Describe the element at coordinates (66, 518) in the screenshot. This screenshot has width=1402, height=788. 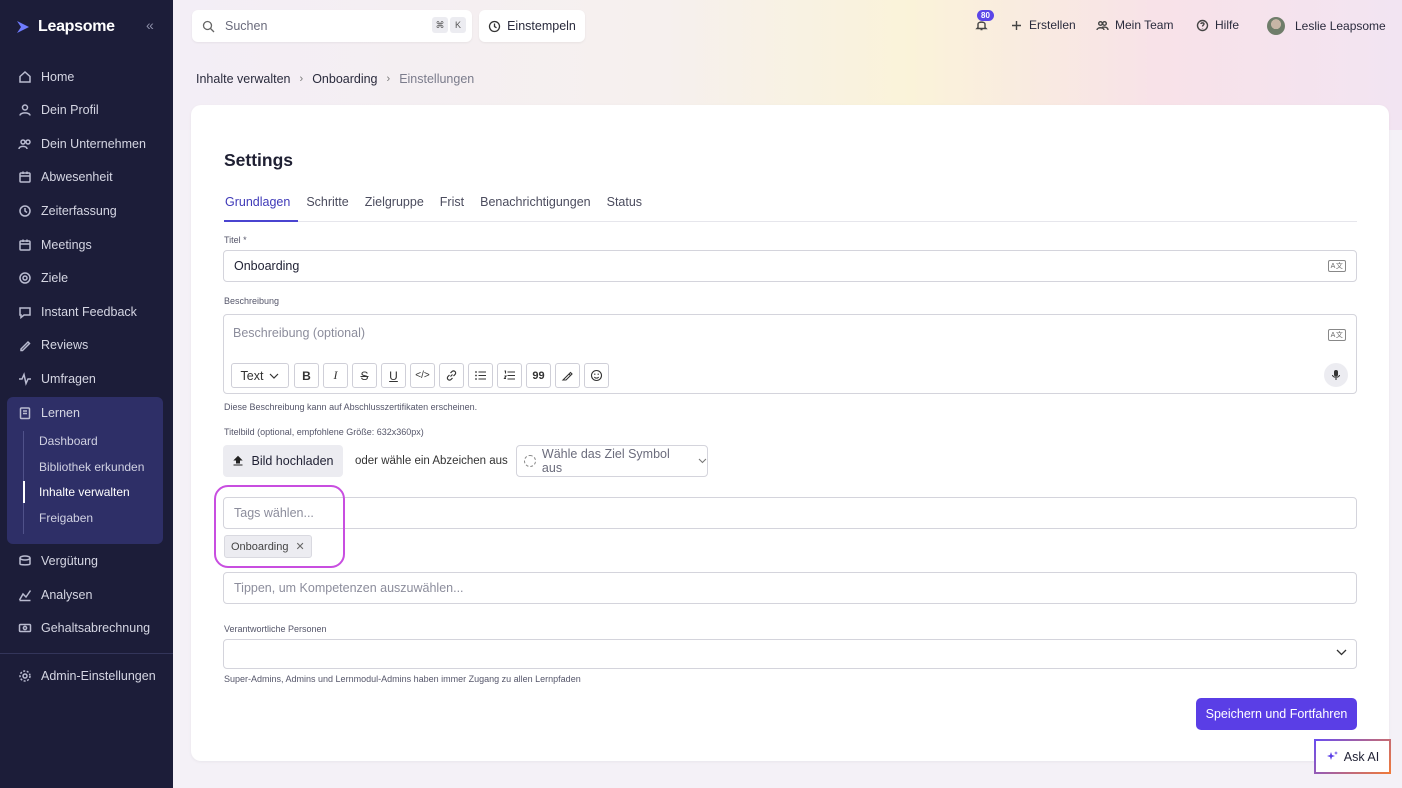
I see `sidebar-subitem-approvals: Freigaben` at that location.